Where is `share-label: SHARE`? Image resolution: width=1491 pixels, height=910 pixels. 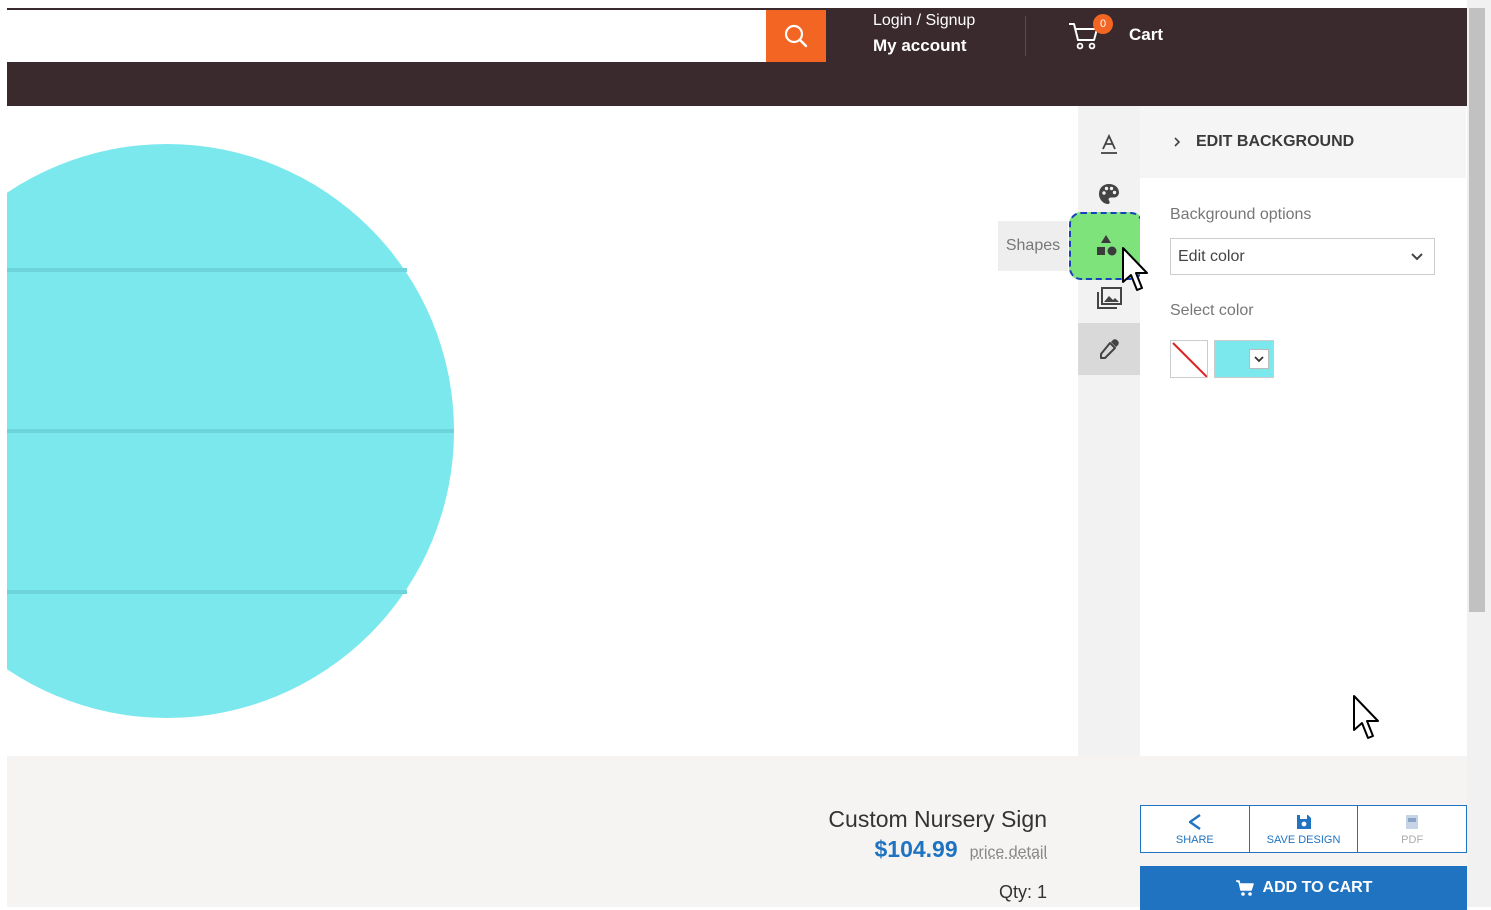
share-label: SHARE is located at coordinates (1194, 839).